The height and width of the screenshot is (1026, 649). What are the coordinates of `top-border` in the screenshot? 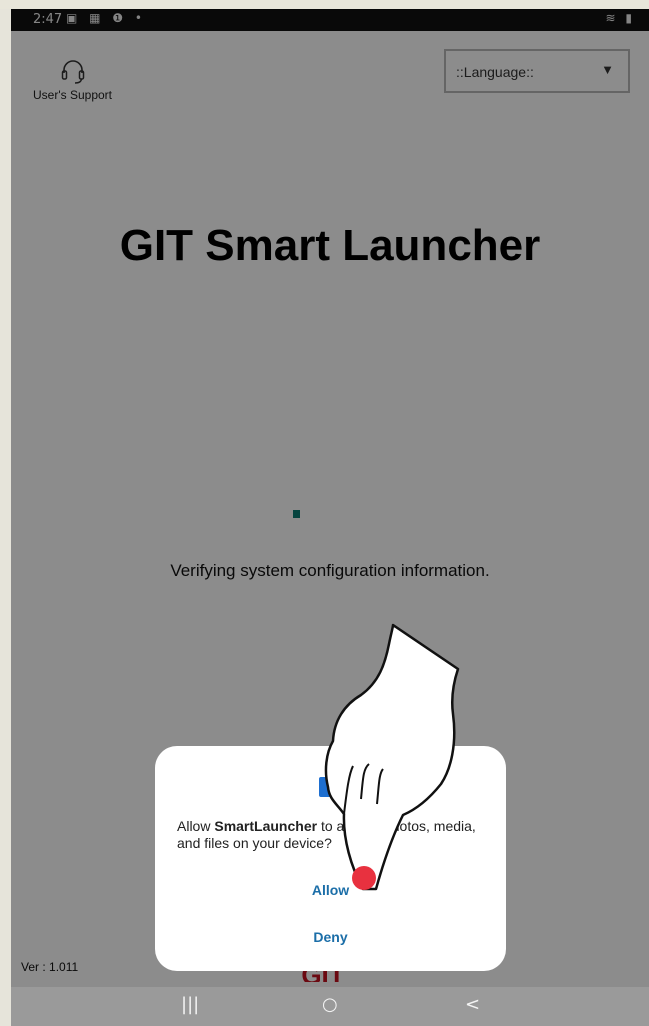 It's located at (324, 4).